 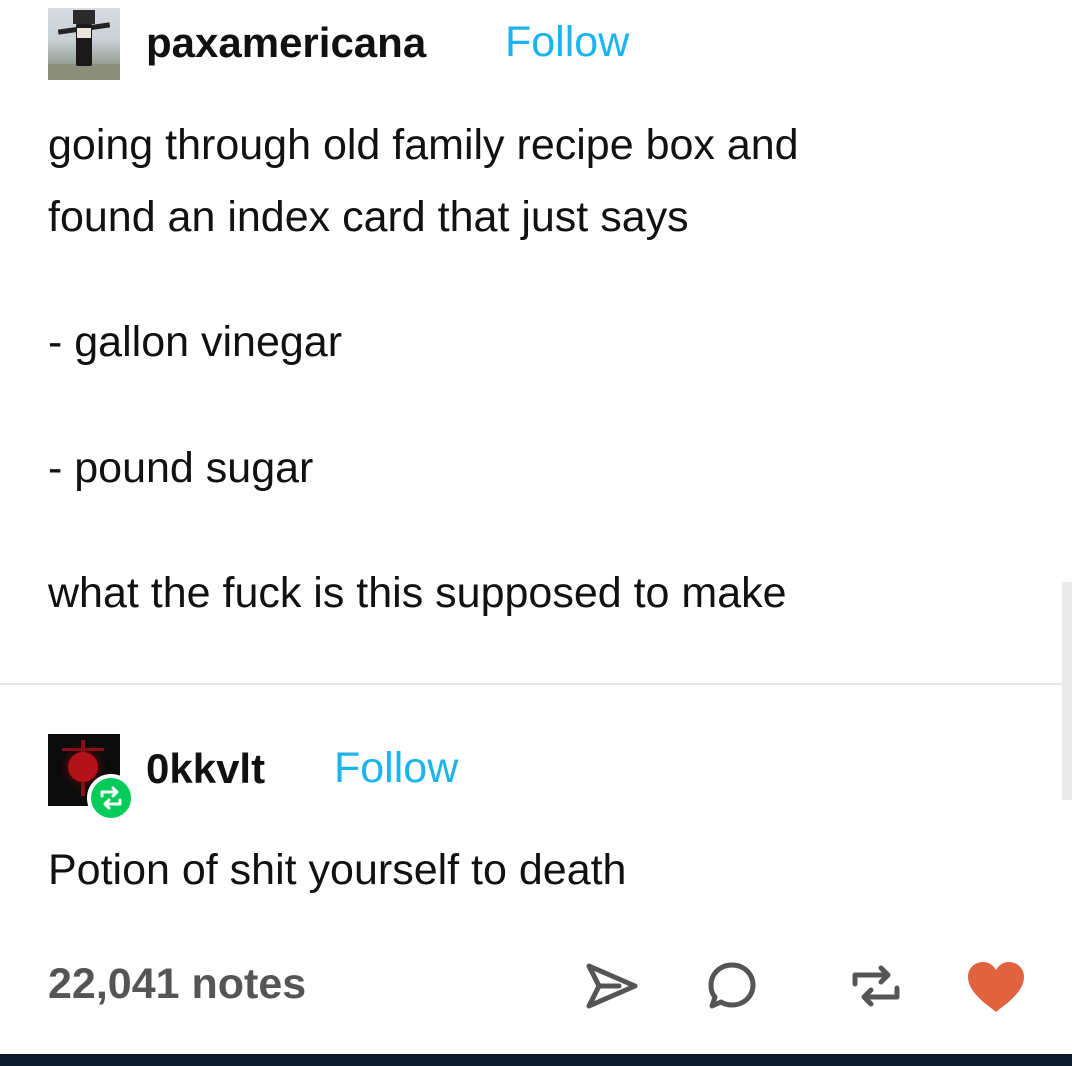 I want to click on post-text-line: - pound sugar, so click(x=181, y=468).